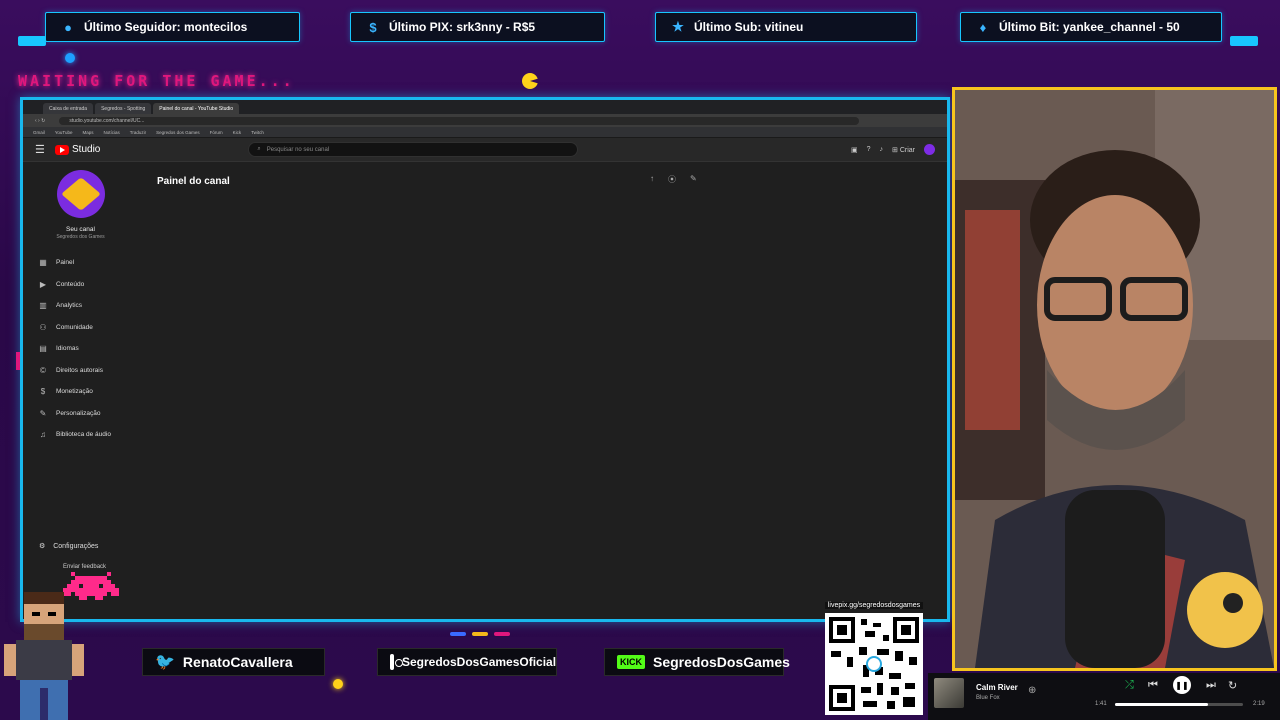 The width and height of the screenshot is (1280, 720). What do you see at coordinates (298, 149) in the screenshot?
I see `search-placeholder: Pesquisar no seu canal` at bounding box center [298, 149].